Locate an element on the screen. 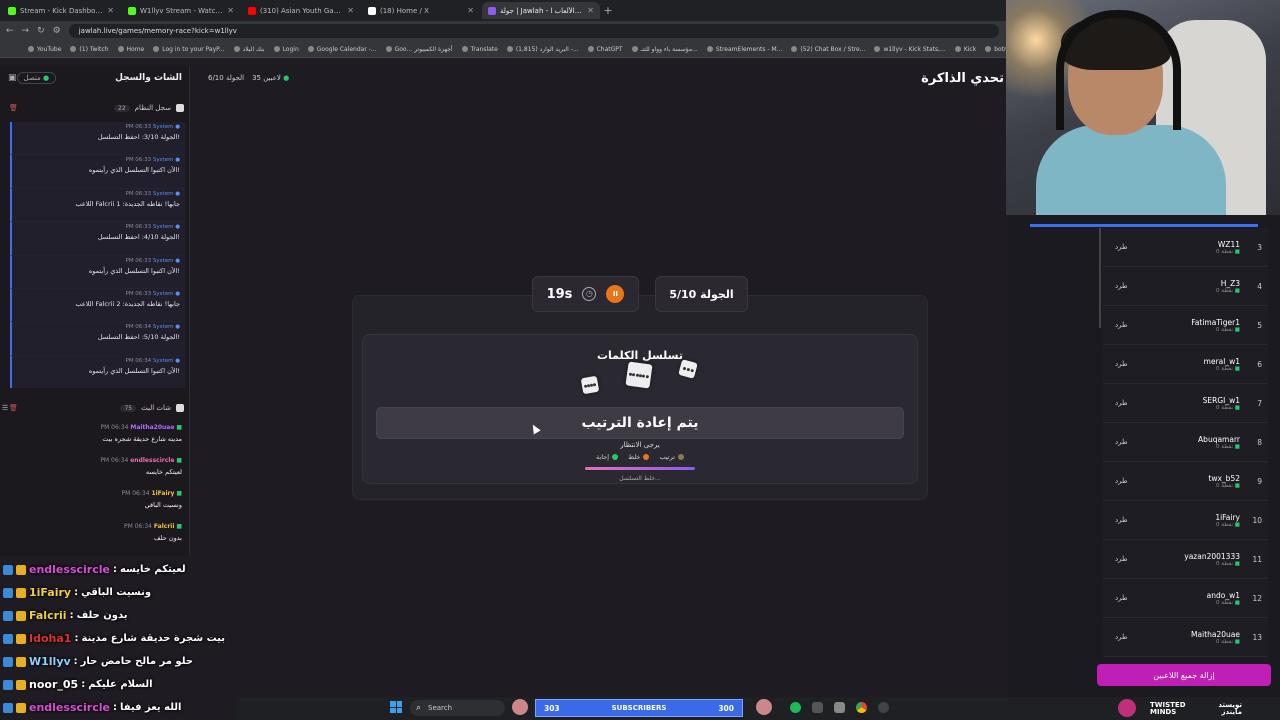  back-icon: ← is located at coordinates (10, 31).